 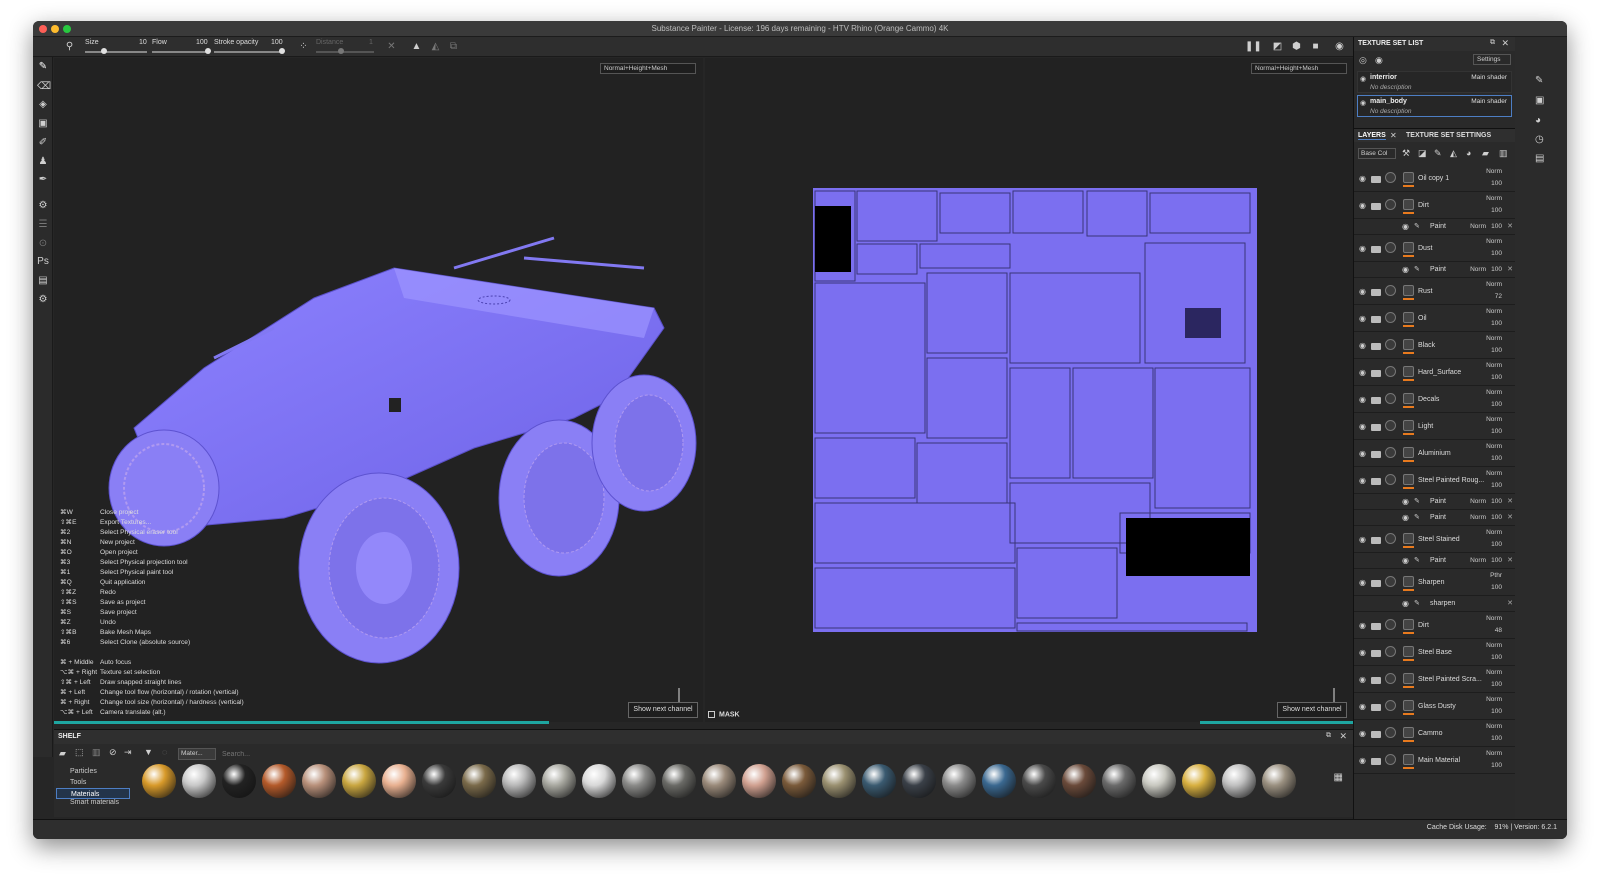 I want to click on layer-row: ◉ Dust Norm 100, so click(x=1435, y=248).